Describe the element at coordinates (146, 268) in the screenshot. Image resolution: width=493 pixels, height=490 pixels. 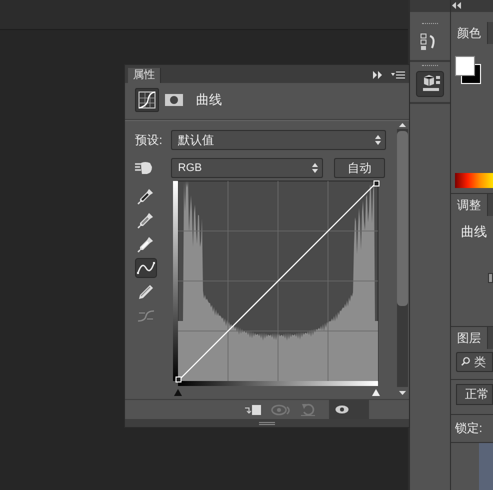
I see `curve-point-icon` at that location.